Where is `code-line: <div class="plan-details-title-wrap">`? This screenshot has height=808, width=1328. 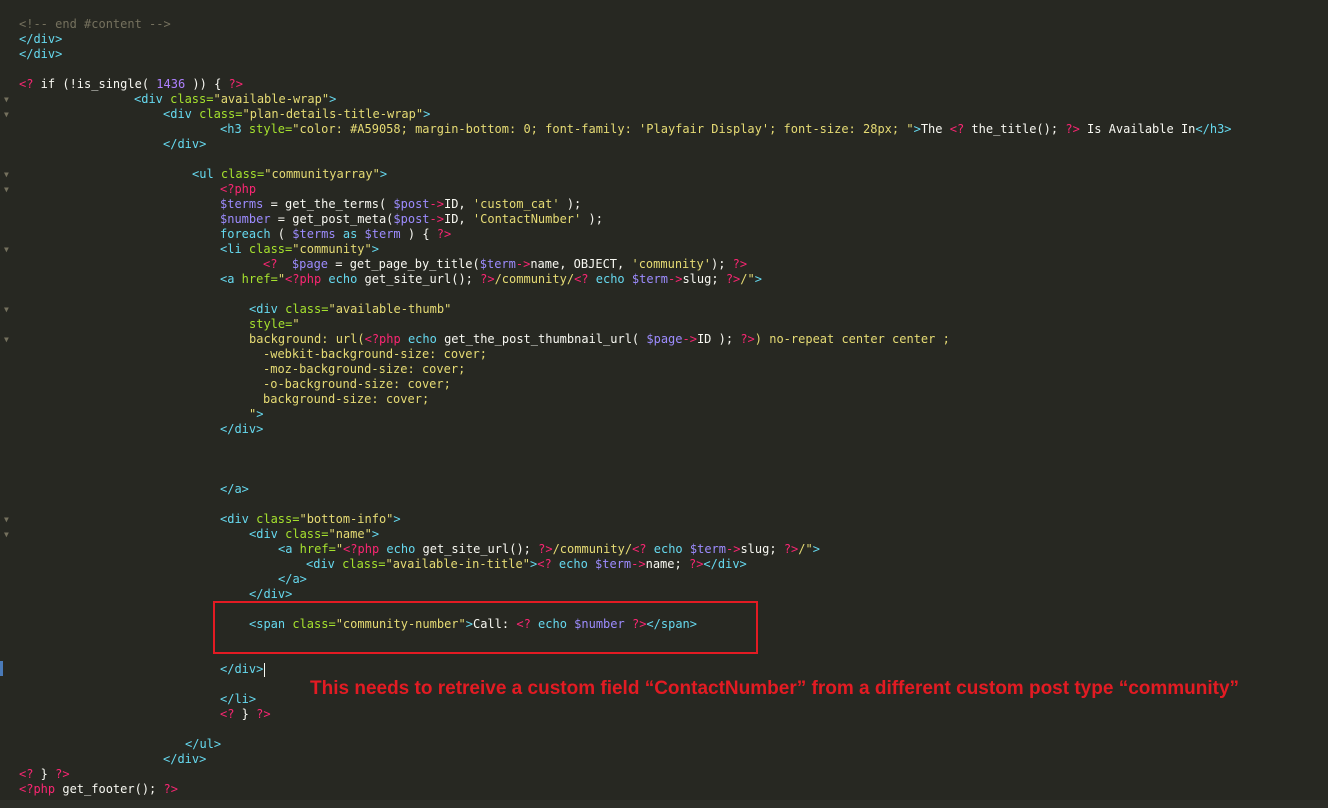
code-line: <div class="plan-details-title-wrap"> is located at coordinates (296, 114).